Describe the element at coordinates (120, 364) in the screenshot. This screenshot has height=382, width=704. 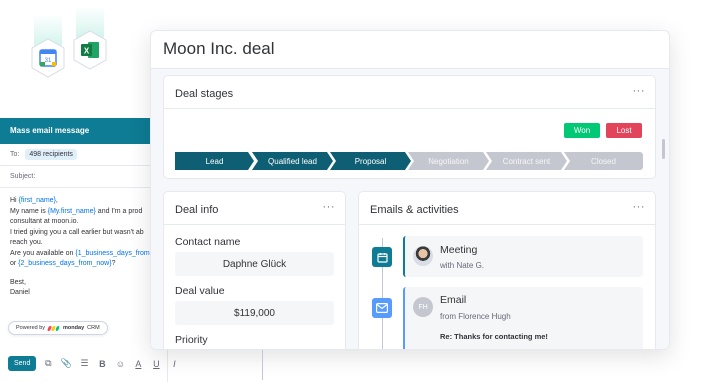
I see `emoji-icon: ☺` at that location.